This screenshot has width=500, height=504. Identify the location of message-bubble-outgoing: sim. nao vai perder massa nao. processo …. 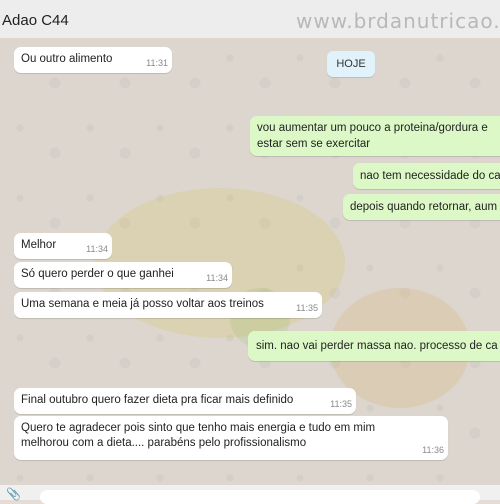
(374, 346).